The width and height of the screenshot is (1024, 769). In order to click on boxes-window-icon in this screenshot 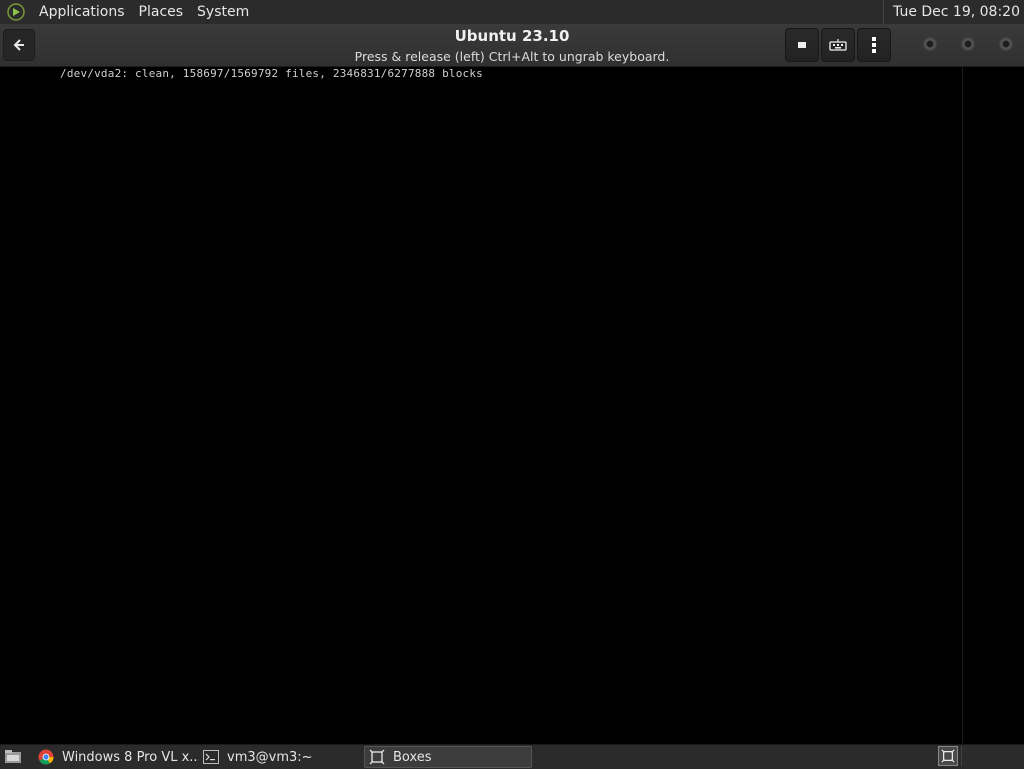, I will do `click(948, 756)`.